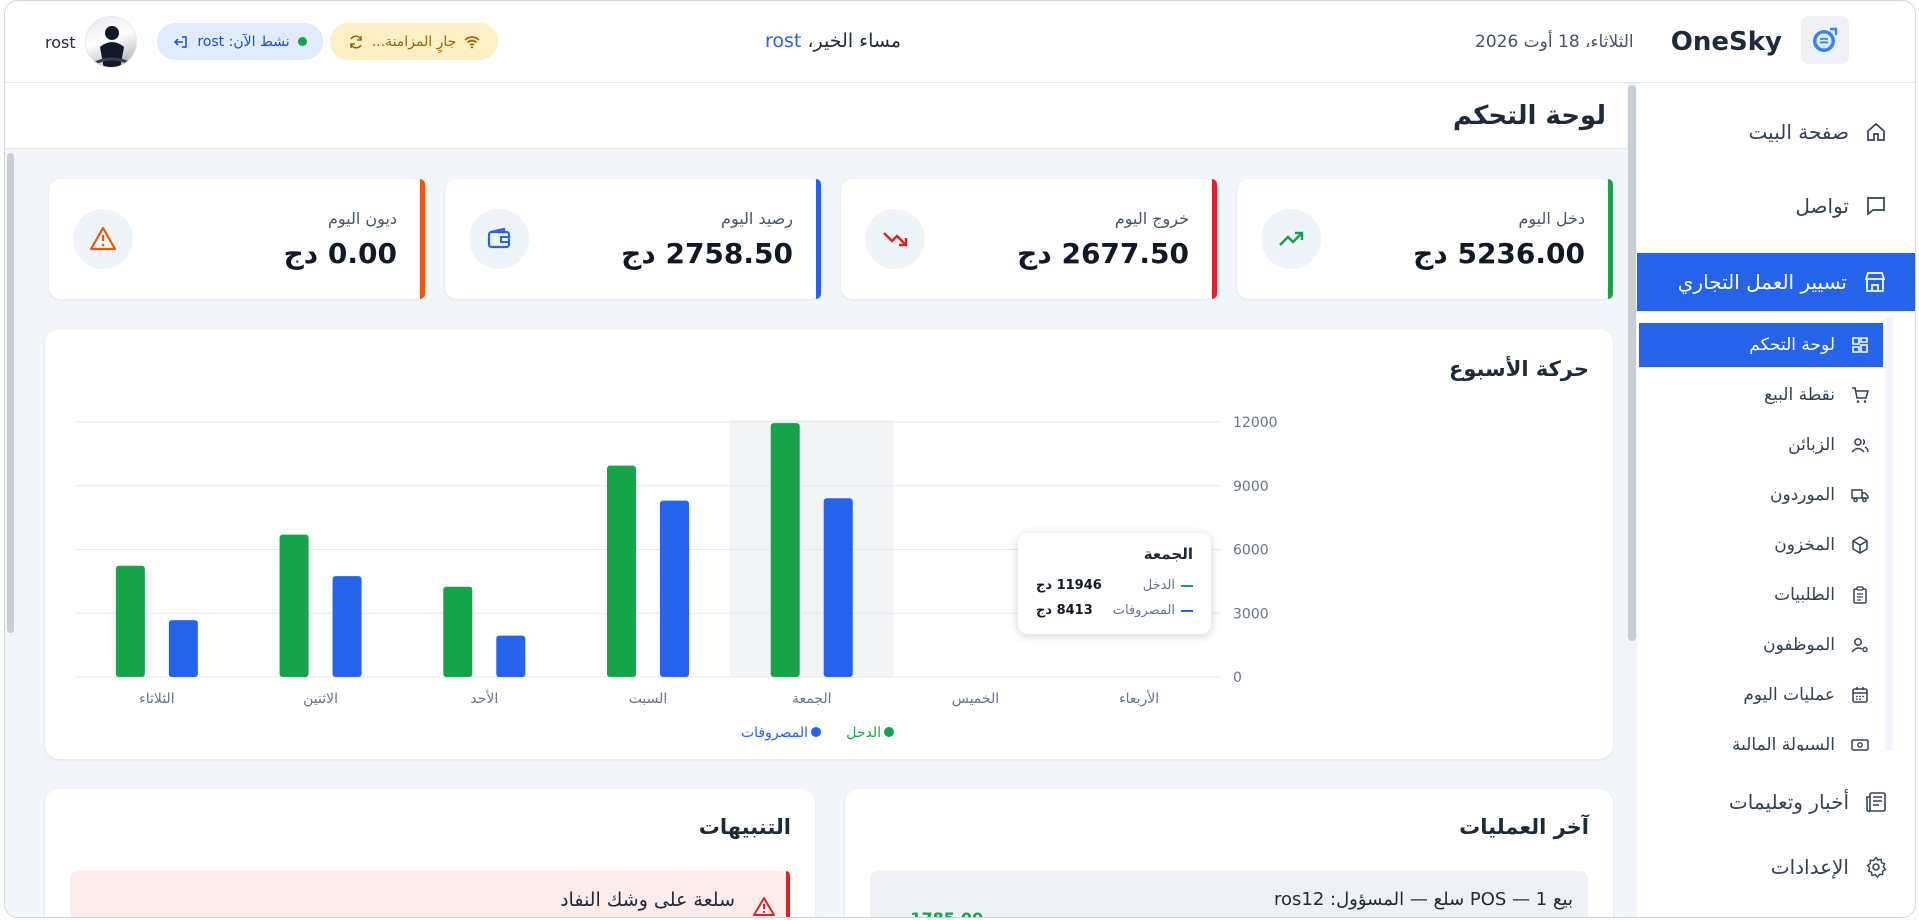 The width and height of the screenshot is (1919, 920). Describe the element at coordinates (355, 41) in the screenshot. I see `refresh-icon` at that location.